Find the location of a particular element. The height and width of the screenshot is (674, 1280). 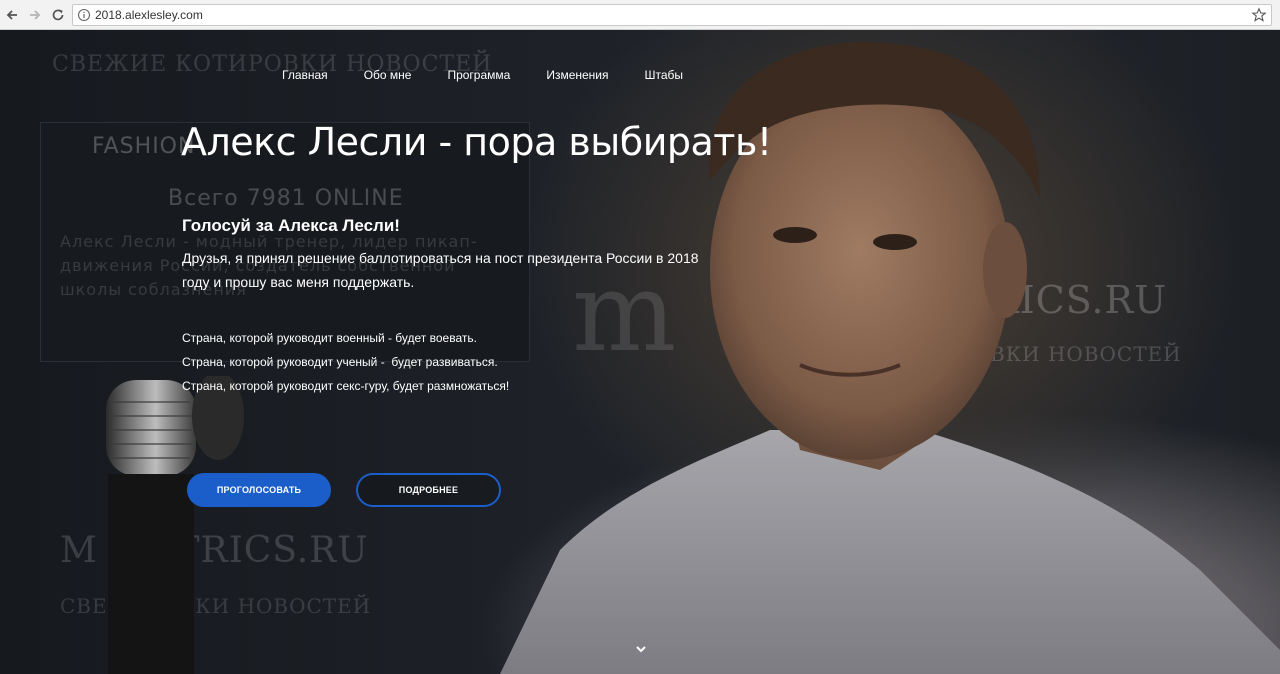

reload-button is located at coordinates (58, 15).